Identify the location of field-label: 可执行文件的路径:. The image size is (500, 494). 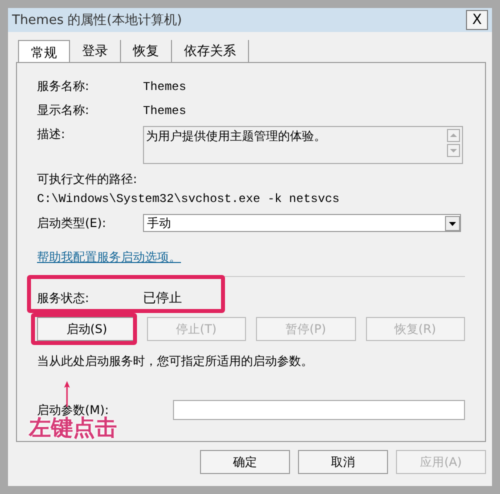
(87, 179).